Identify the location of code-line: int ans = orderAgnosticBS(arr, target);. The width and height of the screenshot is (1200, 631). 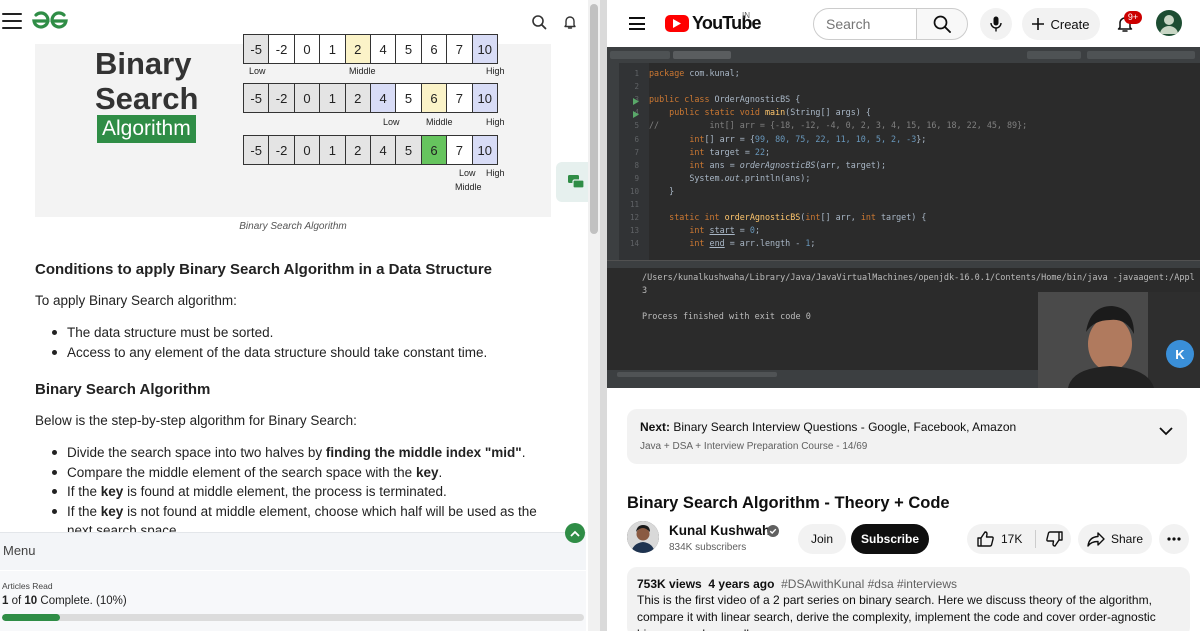
(788, 164).